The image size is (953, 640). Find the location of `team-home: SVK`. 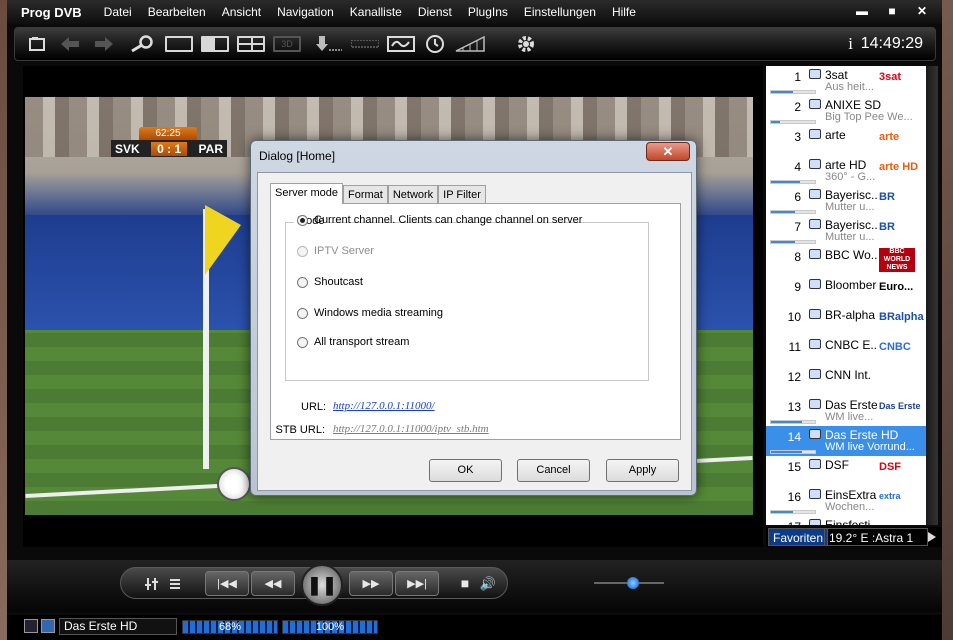

team-home: SVK is located at coordinates (127, 148).